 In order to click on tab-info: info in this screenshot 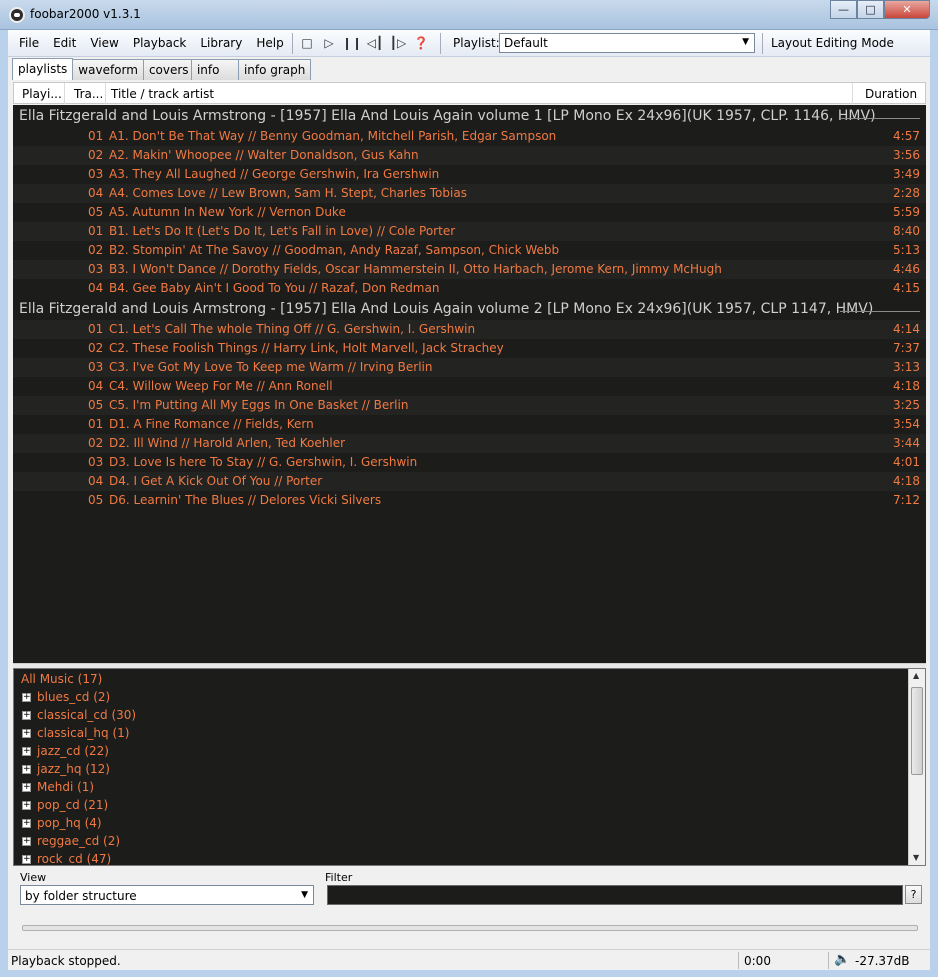, I will do `click(214, 69)`.